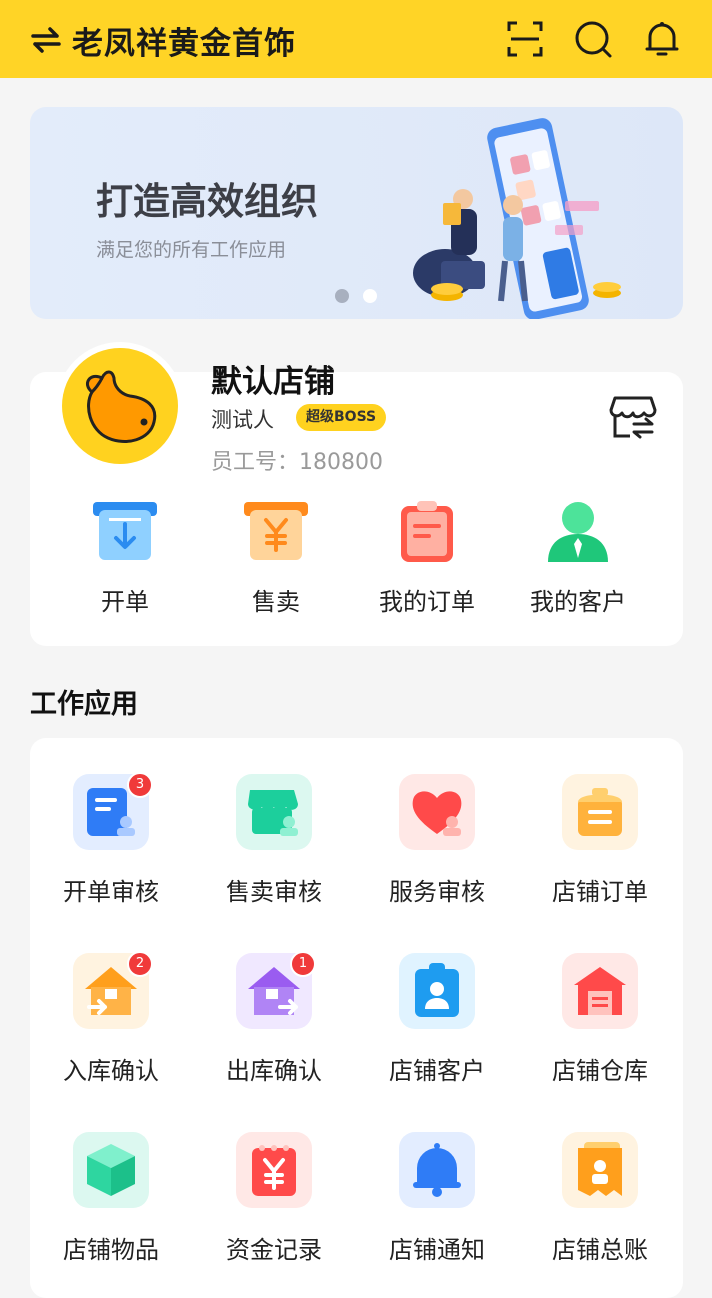  What do you see at coordinates (427, 602) in the screenshot?
I see `quick-action-label: 我的订单` at bounding box center [427, 602].